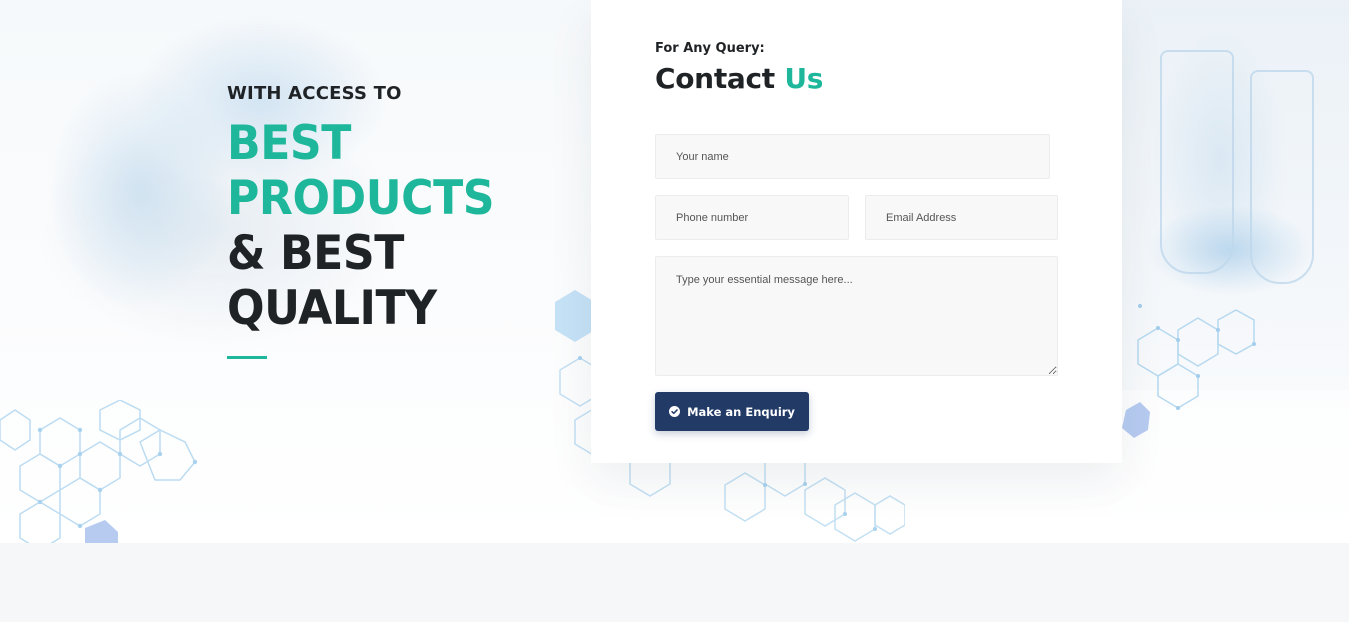 This screenshot has width=1349, height=622. Describe the element at coordinates (752, 217) in the screenshot. I see `phone-input` at that location.